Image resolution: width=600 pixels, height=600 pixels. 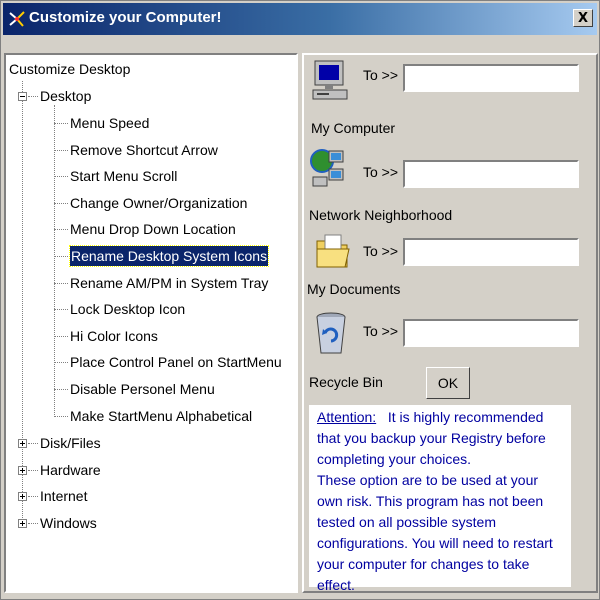 I want to click on recycle-bin-rename-input, so click(x=491, y=333).